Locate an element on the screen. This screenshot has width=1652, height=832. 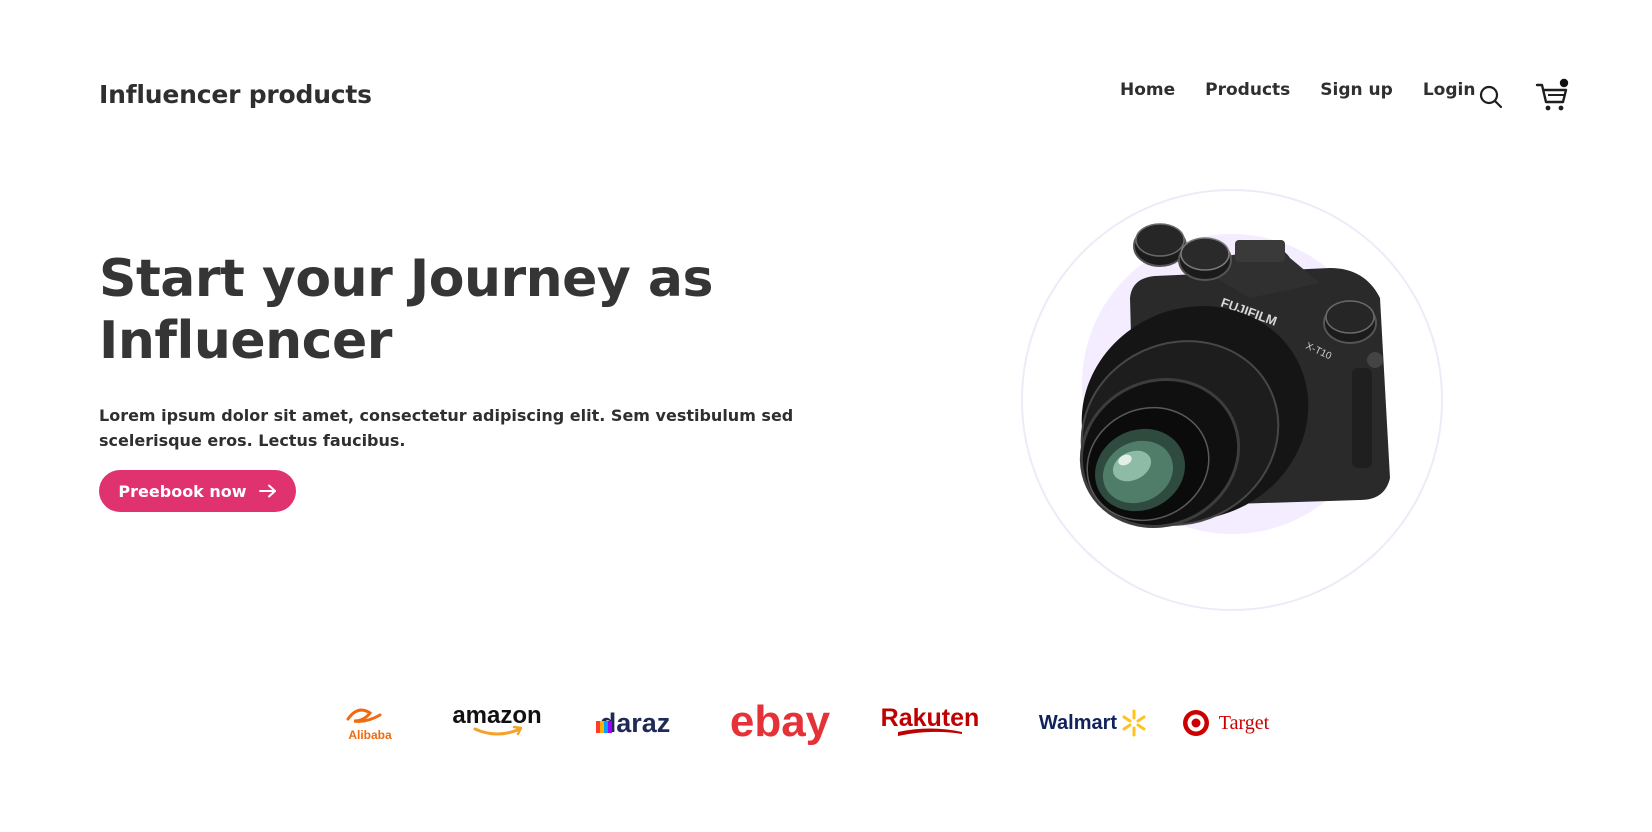
amazon-text: amazon is located at coordinates (496, 715).